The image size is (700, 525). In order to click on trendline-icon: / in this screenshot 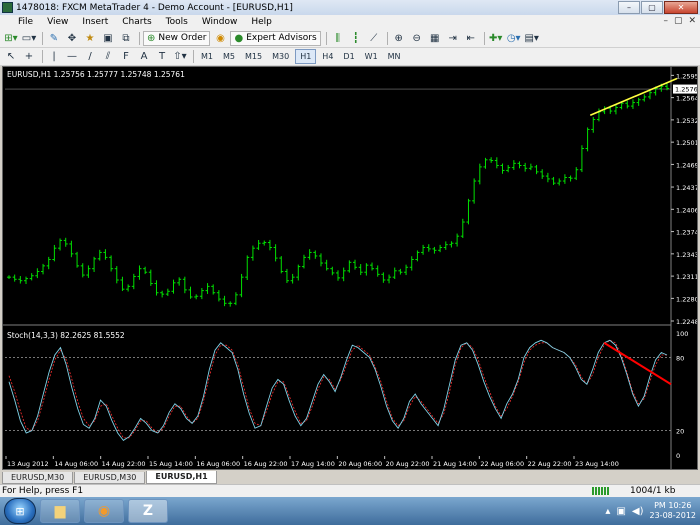, I will do `click(90, 56)`.